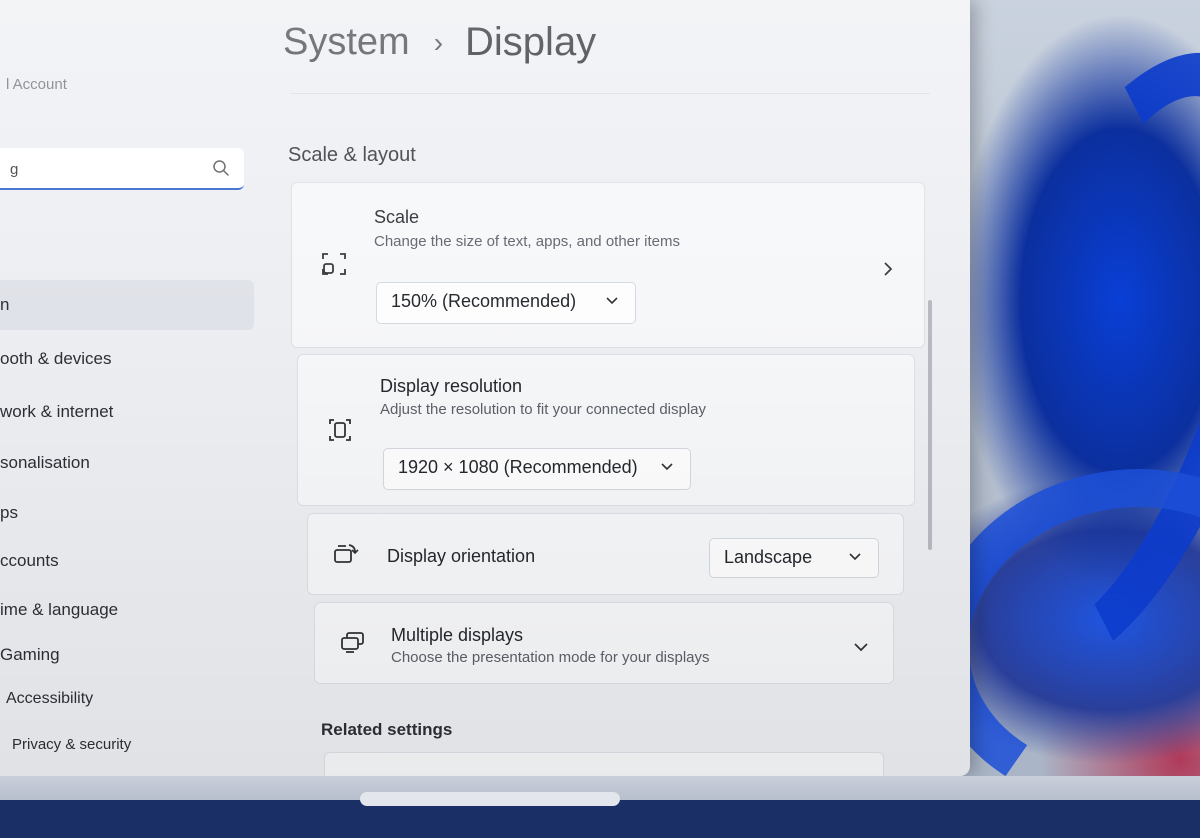 This screenshot has width=1200, height=838. I want to click on scrollbar, so click(930, 425).